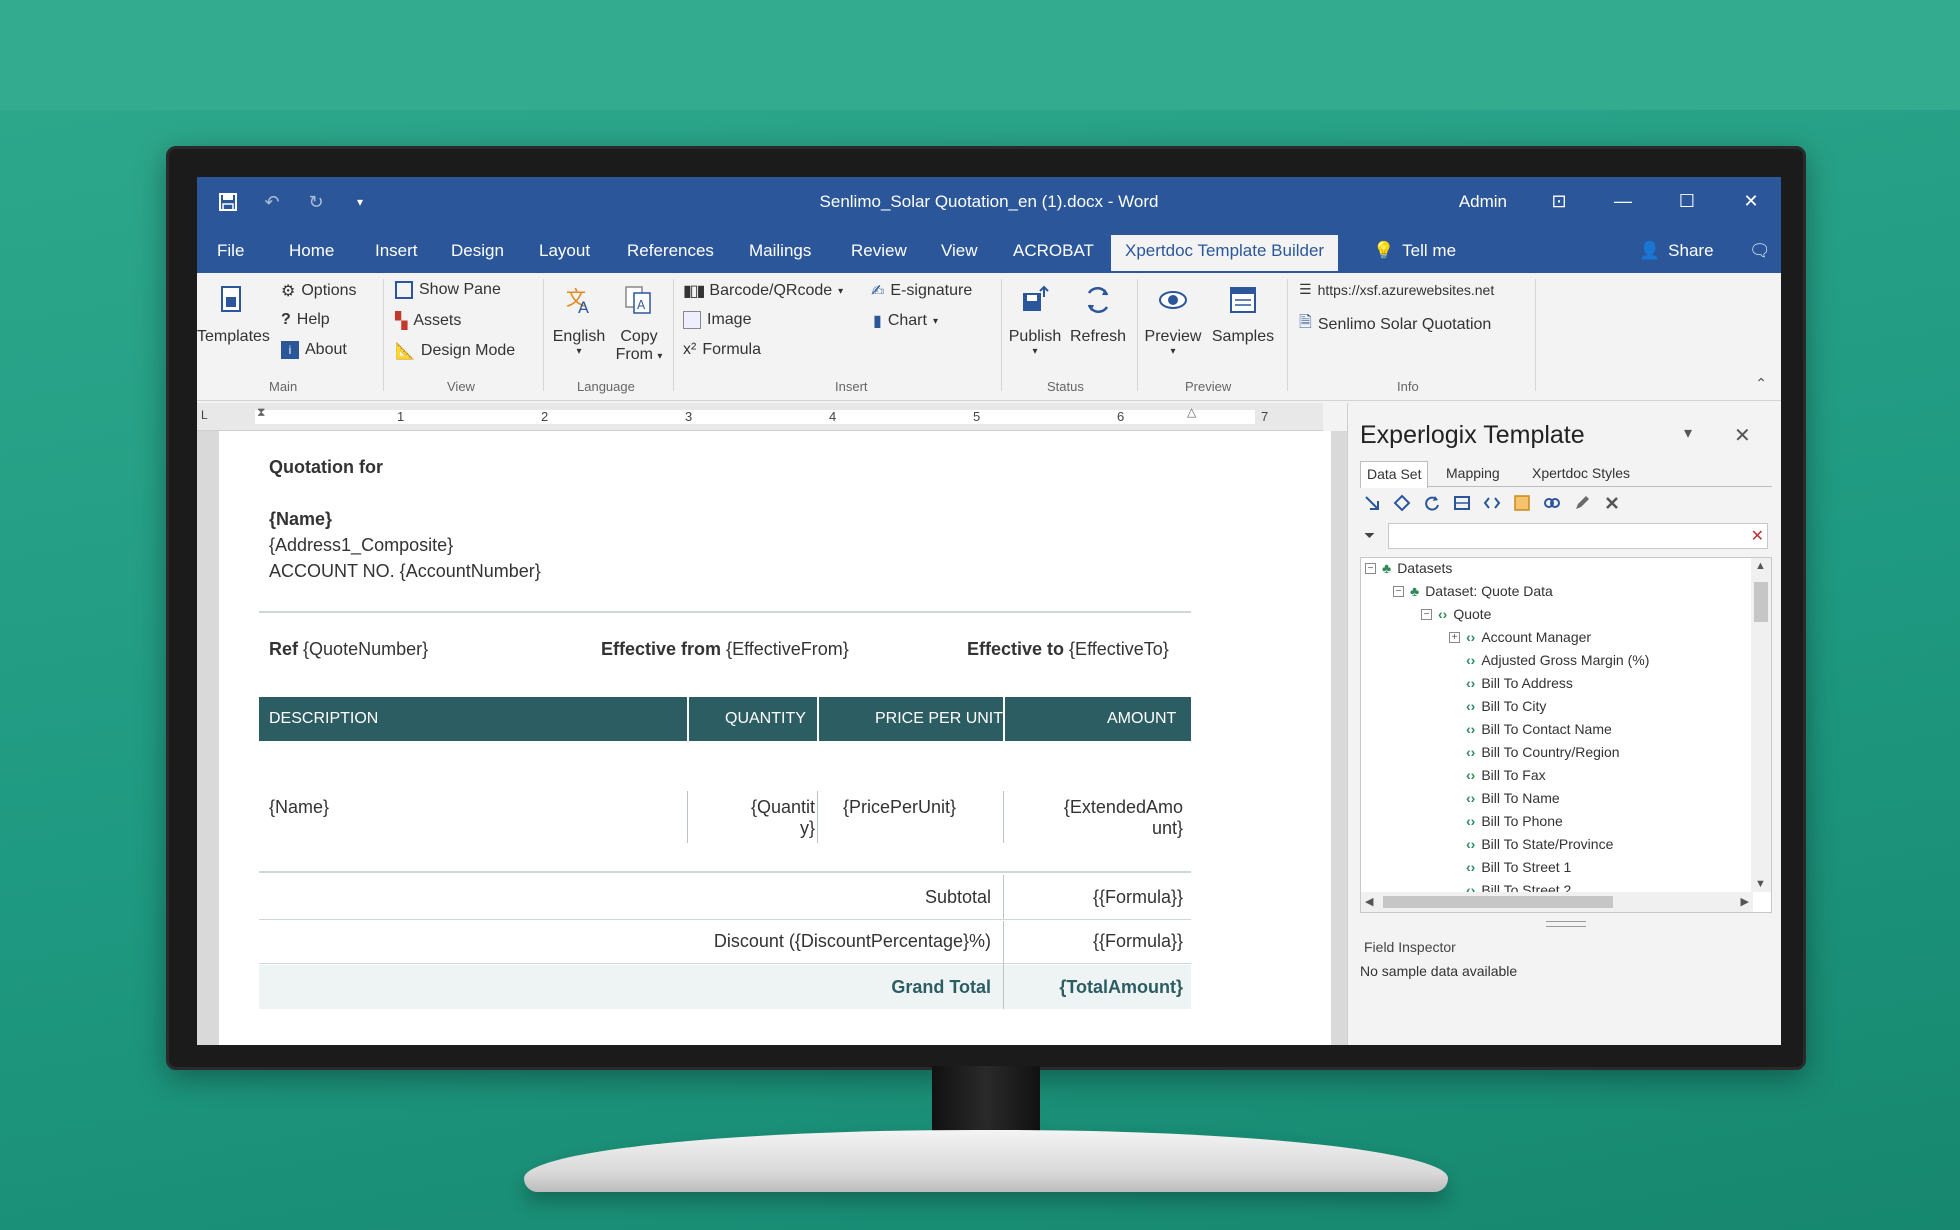 The width and height of the screenshot is (1960, 1230). I want to click on tab-design: Design, so click(477, 251).